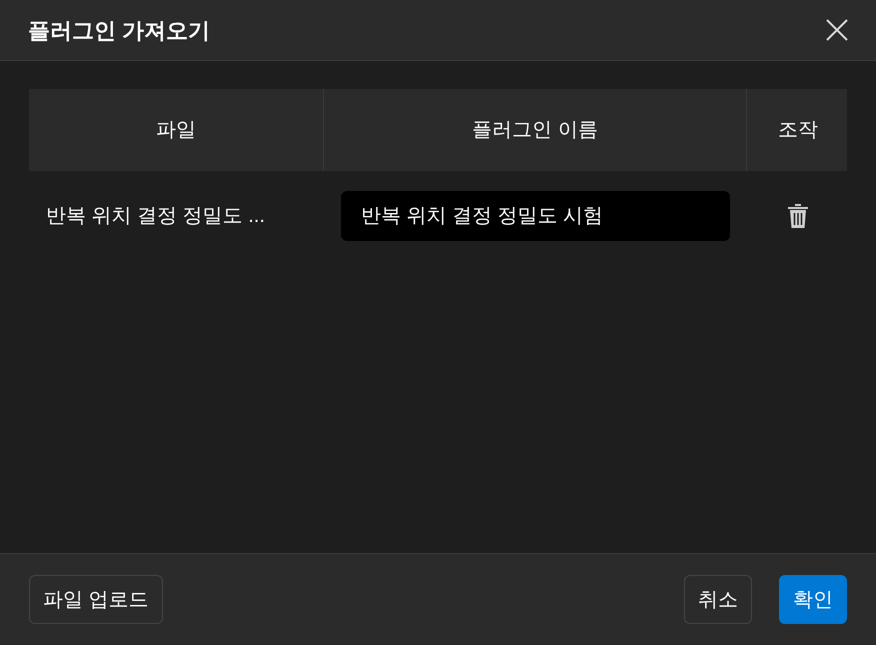 This screenshot has height=645, width=876. Describe the element at coordinates (798, 130) in the screenshot. I see `column-header: 조작` at that location.